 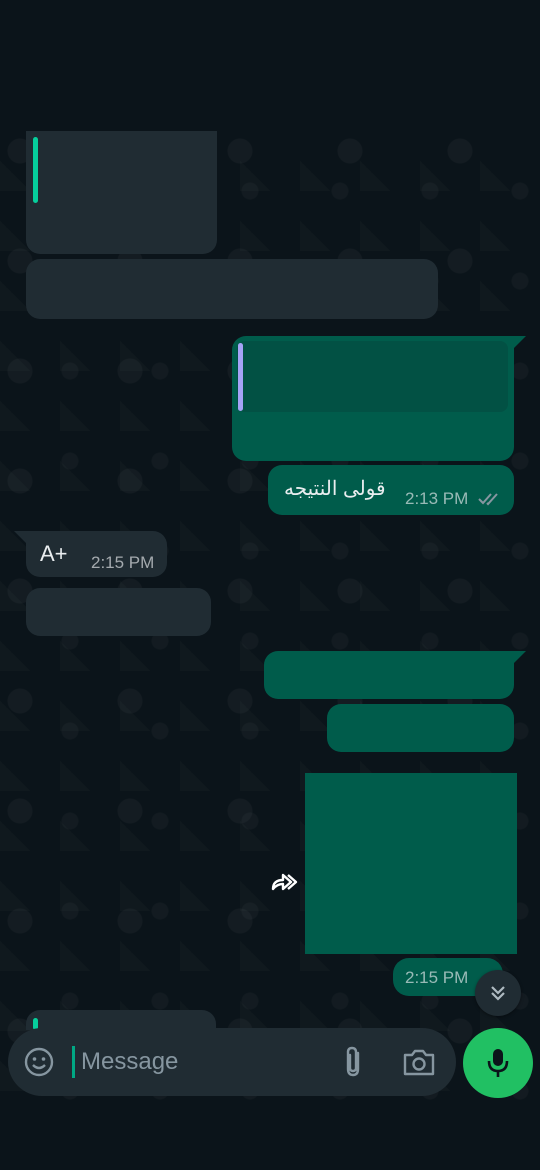 What do you see at coordinates (488, 499) in the screenshot?
I see `double-check-icon` at bounding box center [488, 499].